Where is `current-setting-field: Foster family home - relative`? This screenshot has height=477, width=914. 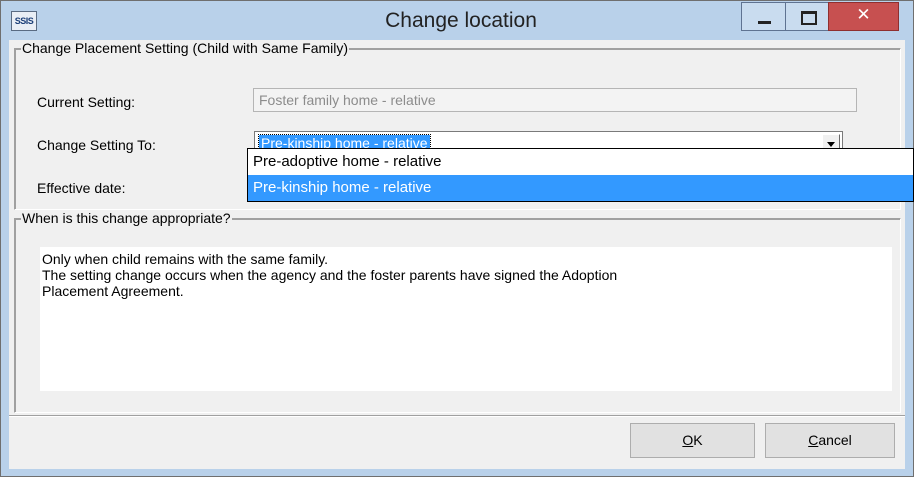
current-setting-field: Foster family home - relative is located at coordinates (555, 100).